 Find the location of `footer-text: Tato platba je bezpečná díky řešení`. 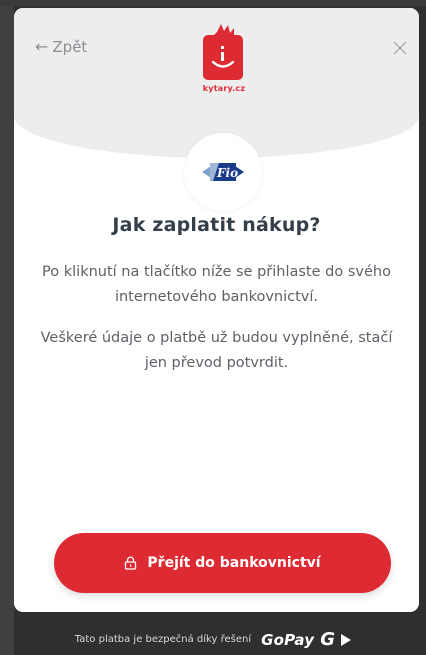

footer-text: Tato platba je bezpečná díky řešení is located at coordinates (163, 639).